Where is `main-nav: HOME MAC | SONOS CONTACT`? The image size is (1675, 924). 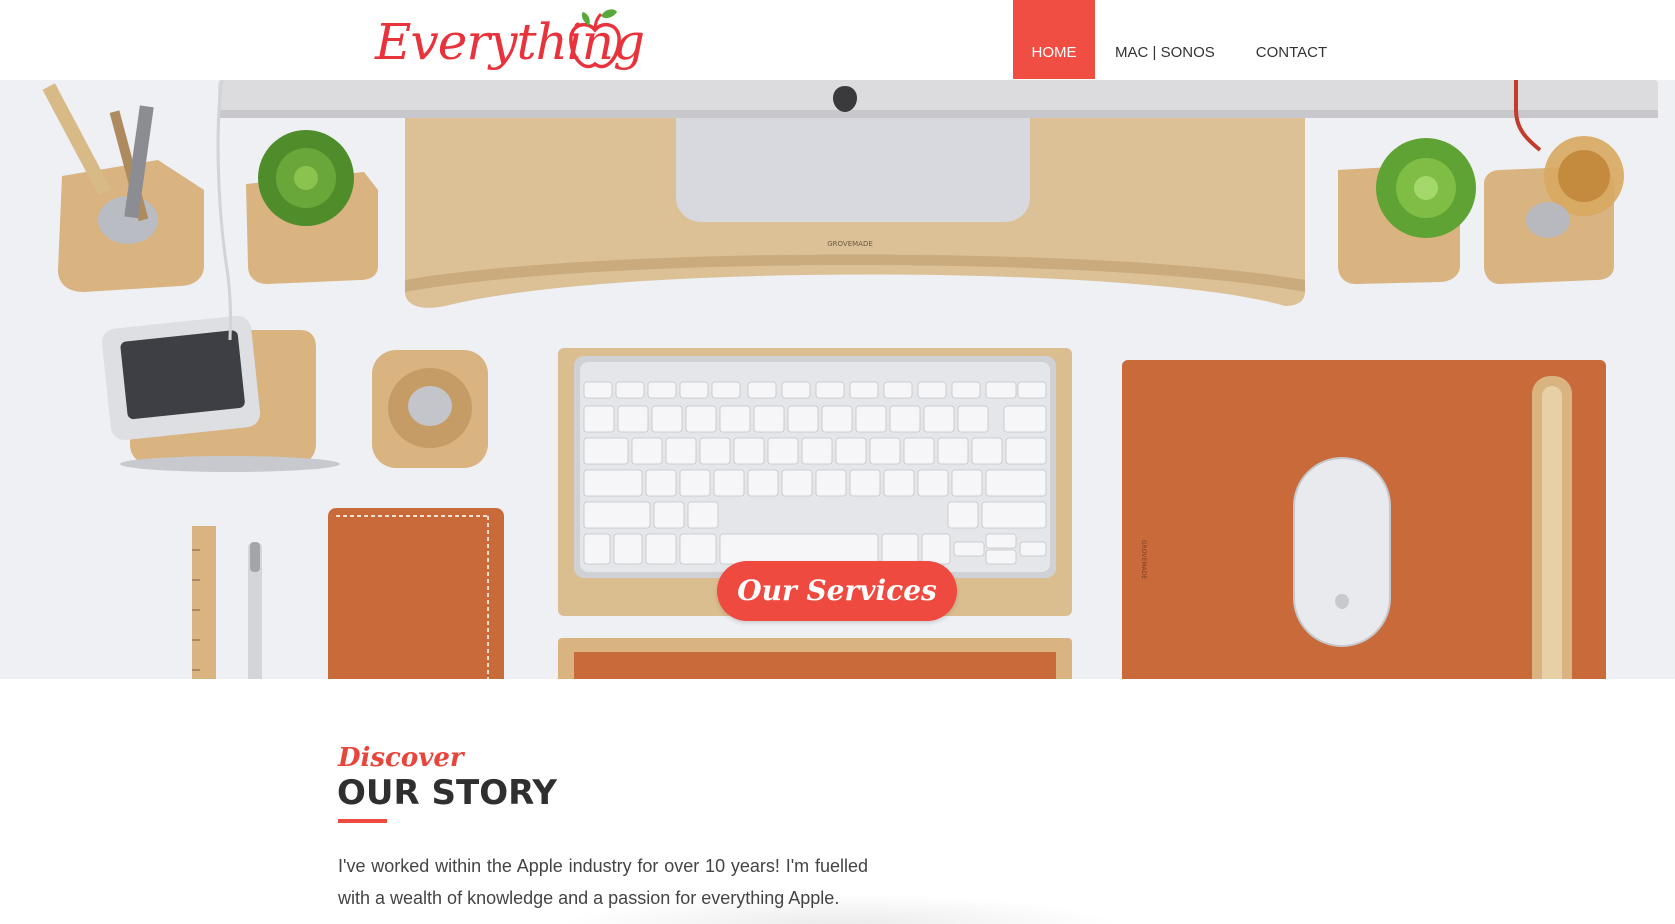
main-nav: HOME MAC | SONOS CONTACT is located at coordinates (1170, 39).